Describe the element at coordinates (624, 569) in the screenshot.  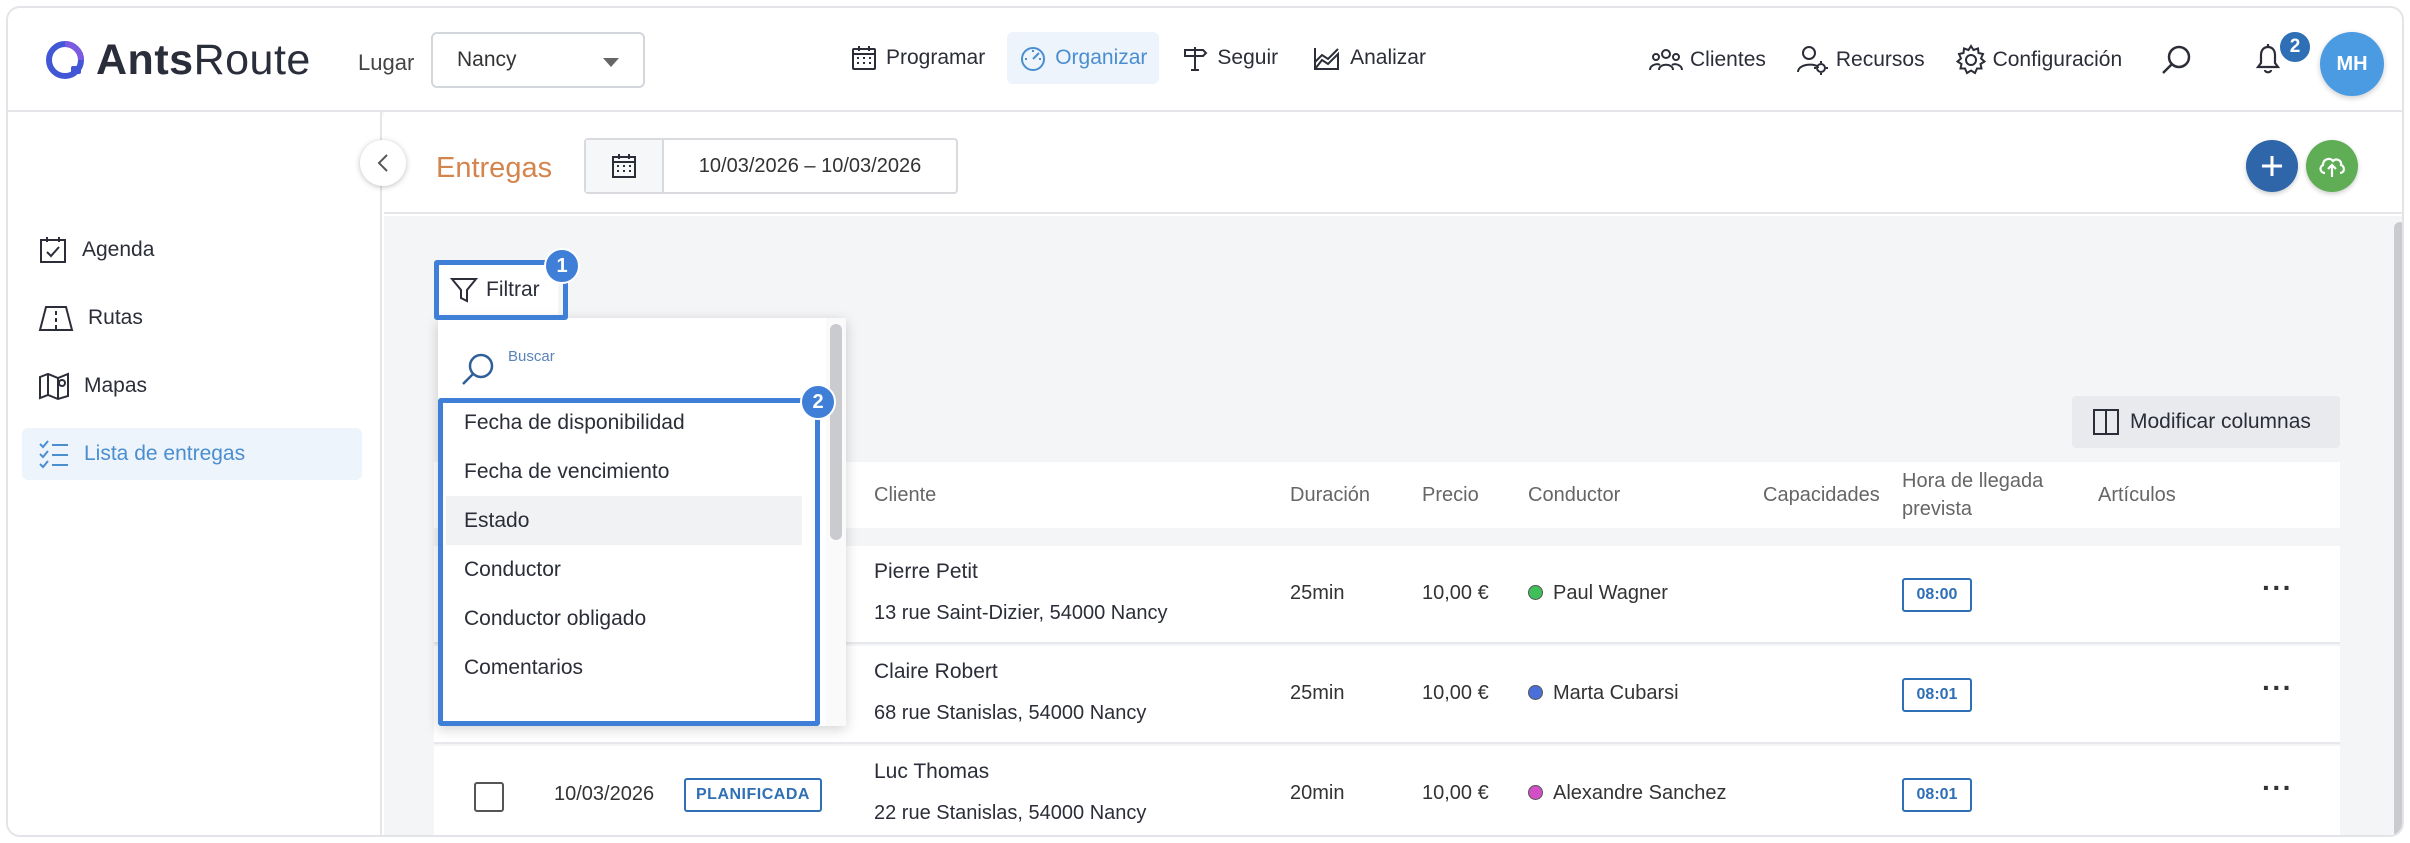
I see `filter-option: Conductor` at that location.